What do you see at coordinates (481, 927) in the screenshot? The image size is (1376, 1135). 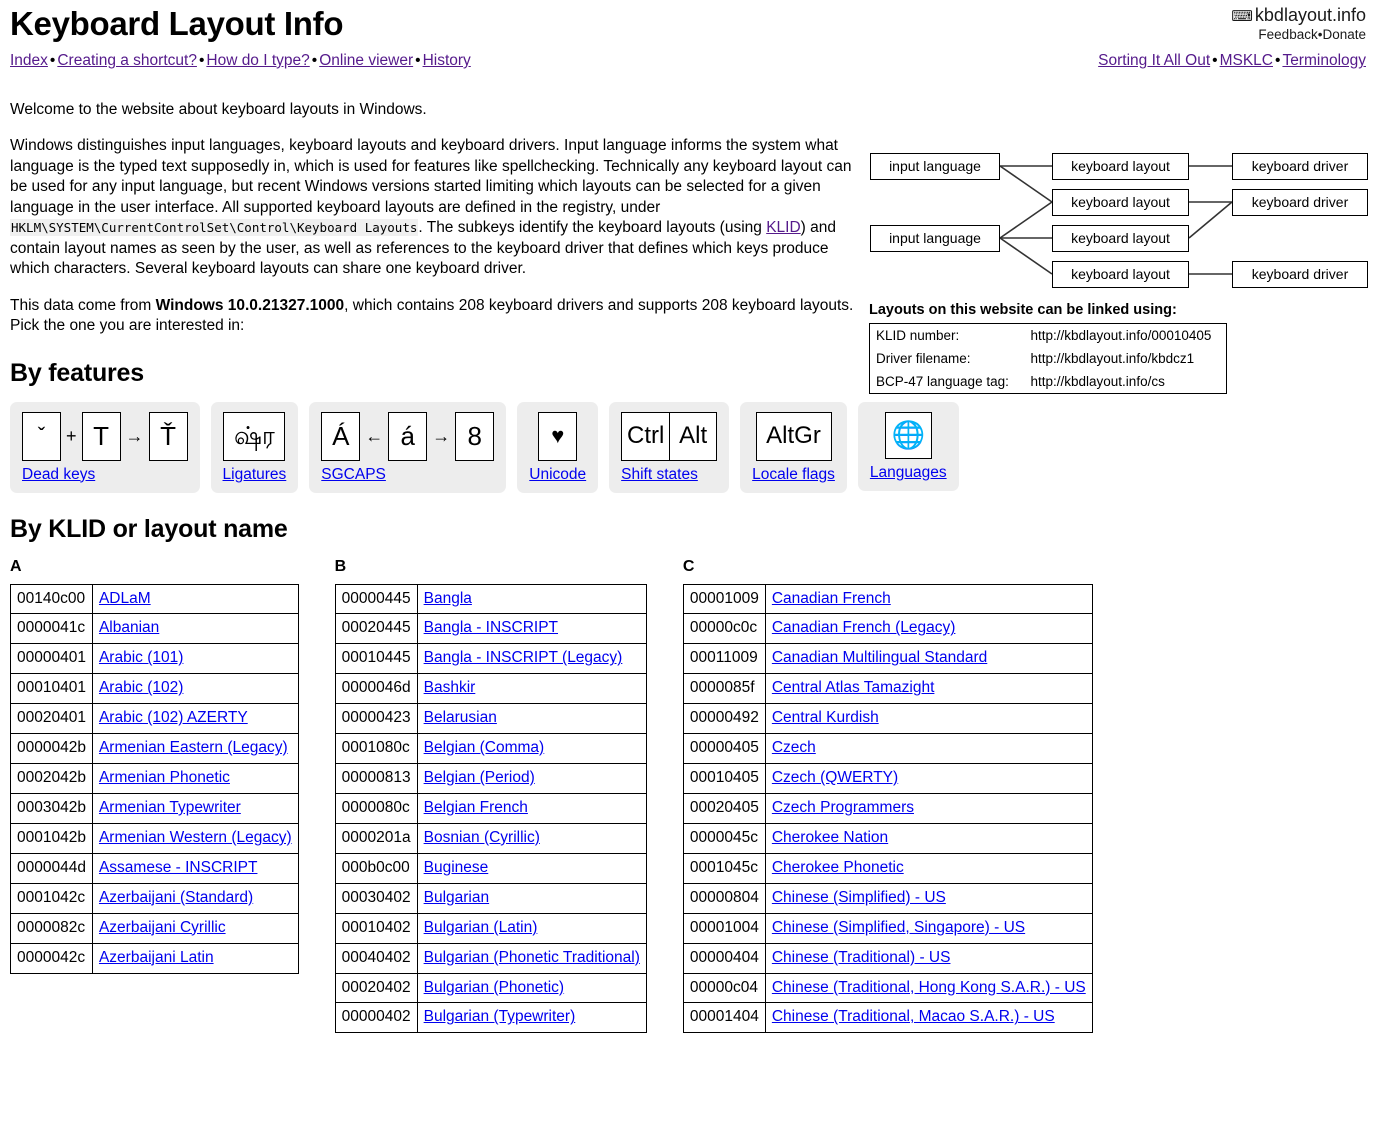 I see `layout-link: Bulgarian (Latin)` at bounding box center [481, 927].